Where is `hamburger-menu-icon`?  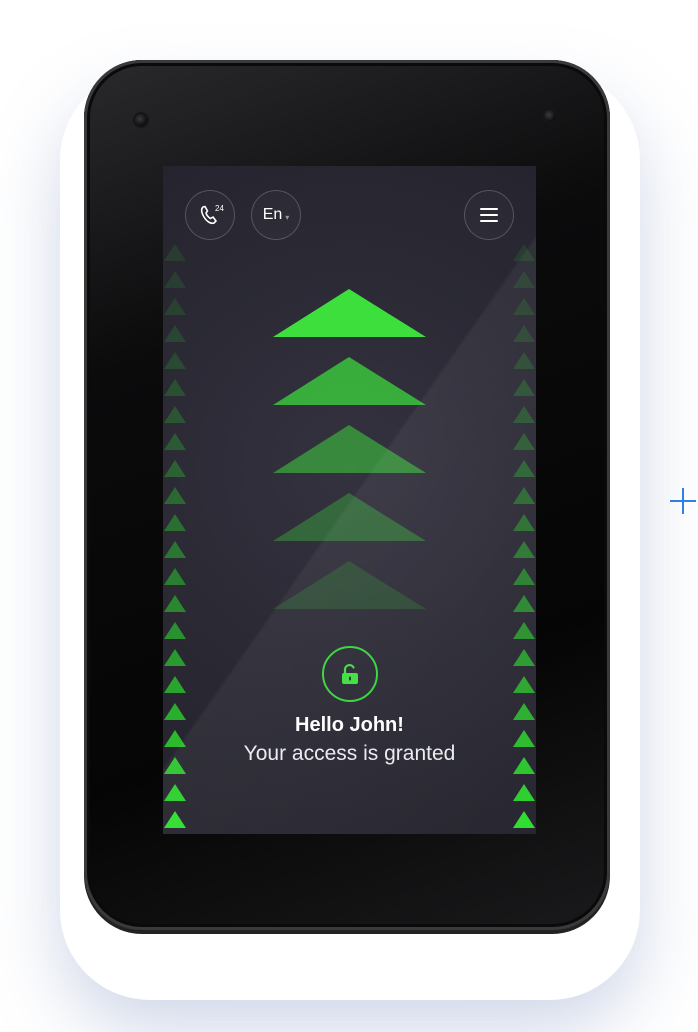
hamburger-menu-icon is located at coordinates (489, 215).